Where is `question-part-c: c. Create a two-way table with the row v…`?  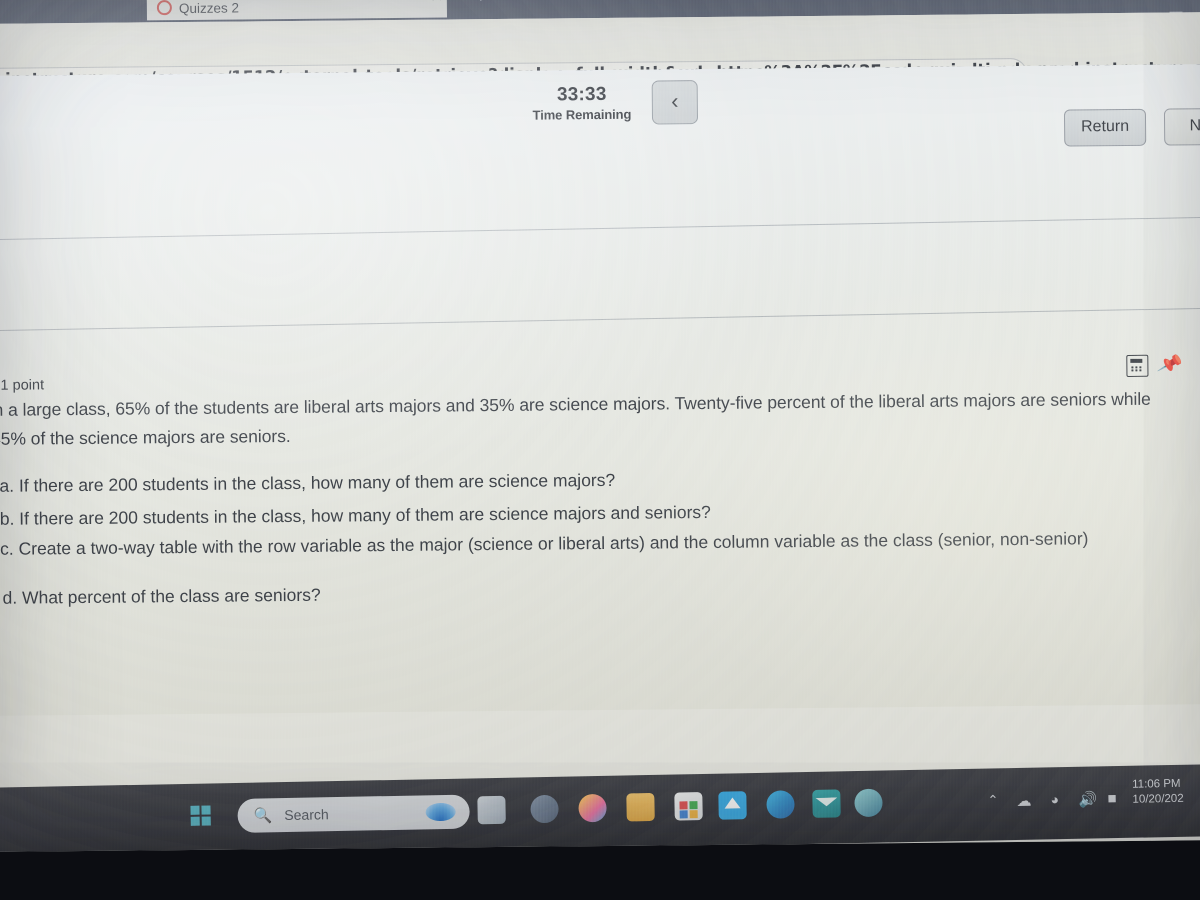
question-part-c: c. Create a two-way table with the row v… is located at coordinates (544, 543).